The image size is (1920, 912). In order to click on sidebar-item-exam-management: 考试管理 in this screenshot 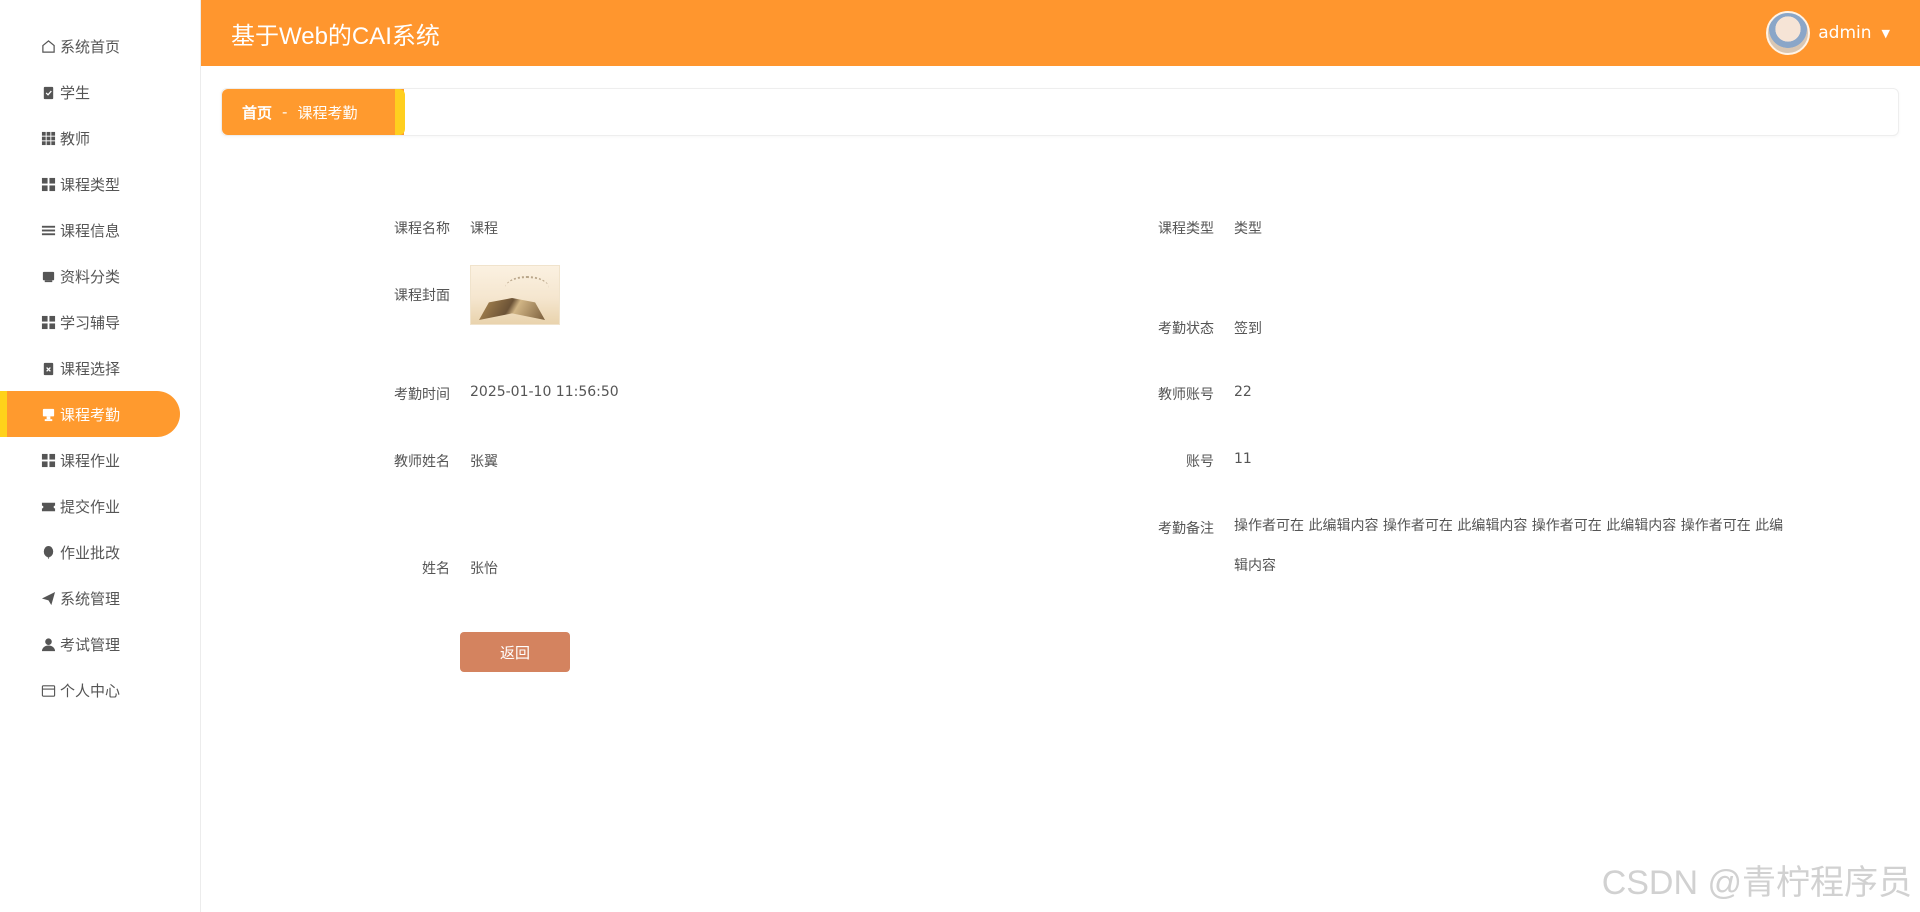, I will do `click(100, 644)`.